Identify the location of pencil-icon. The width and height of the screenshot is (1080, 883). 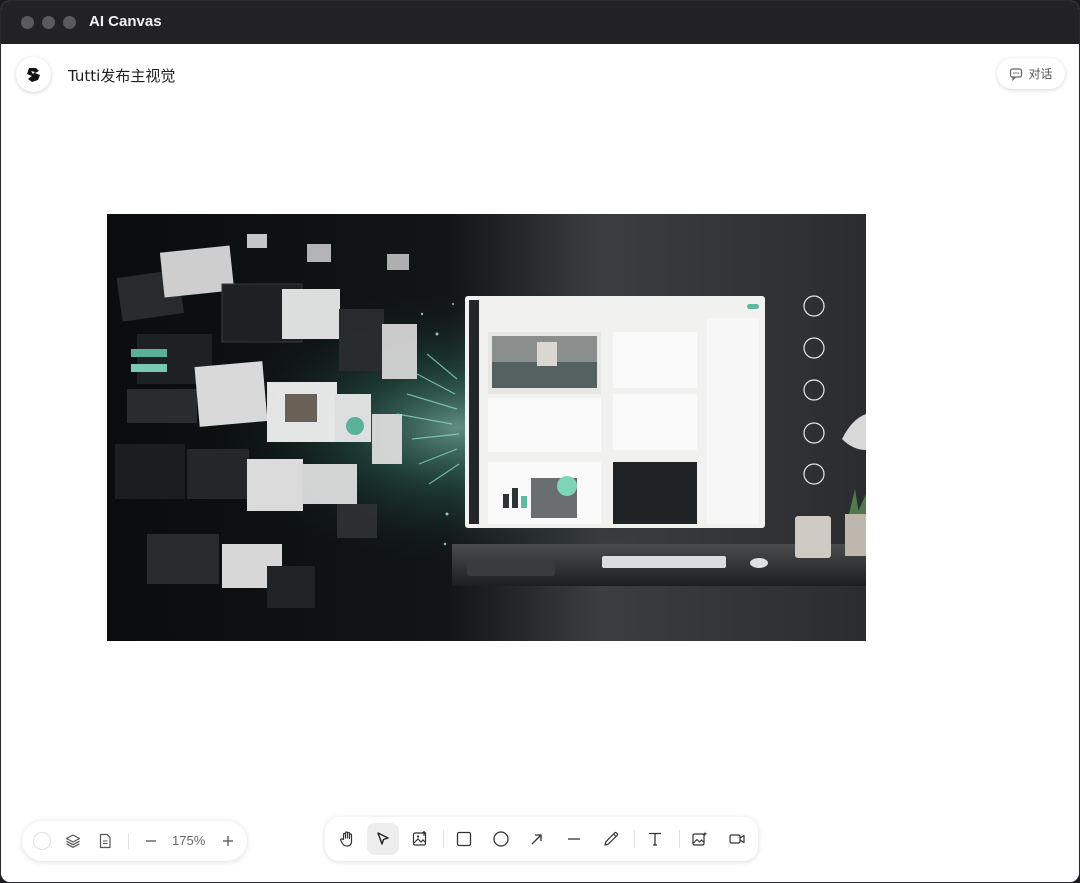
(611, 838).